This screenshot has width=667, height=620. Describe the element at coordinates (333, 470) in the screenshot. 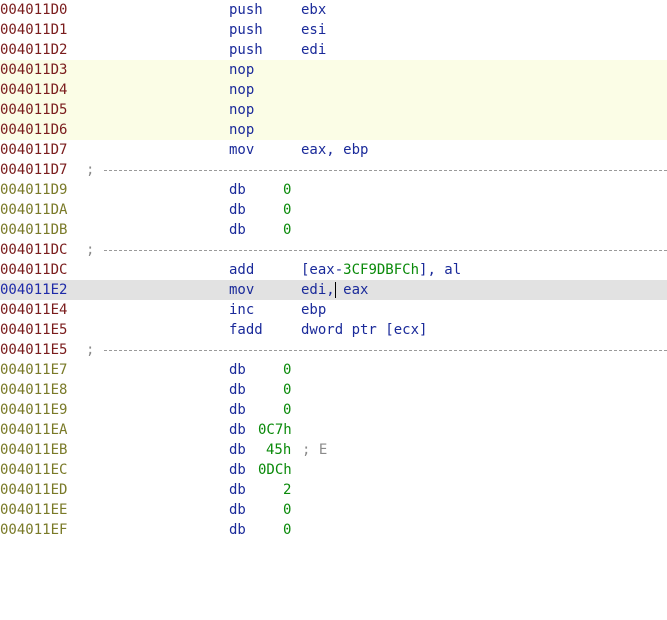

I see `data-line: 004011EC db 0DCh` at that location.